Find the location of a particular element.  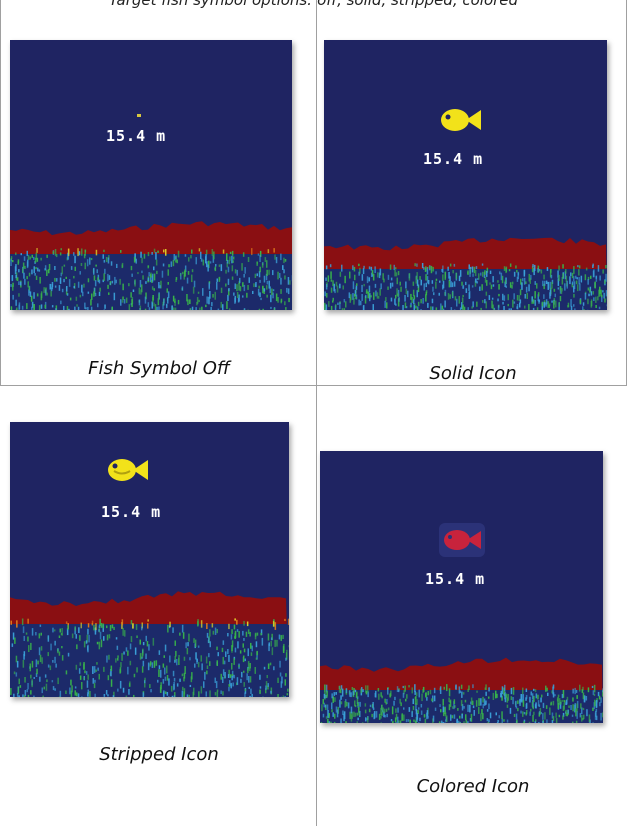

sonar-screen-solid-icon is located at coordinates (465, 175).